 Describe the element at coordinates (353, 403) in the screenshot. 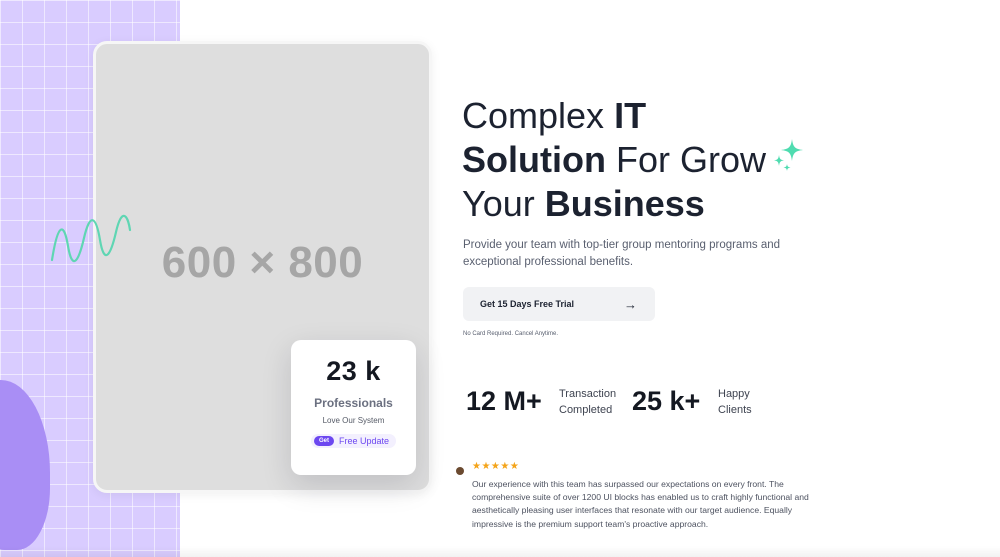

I see `professionals-title: Professionals` at that location.